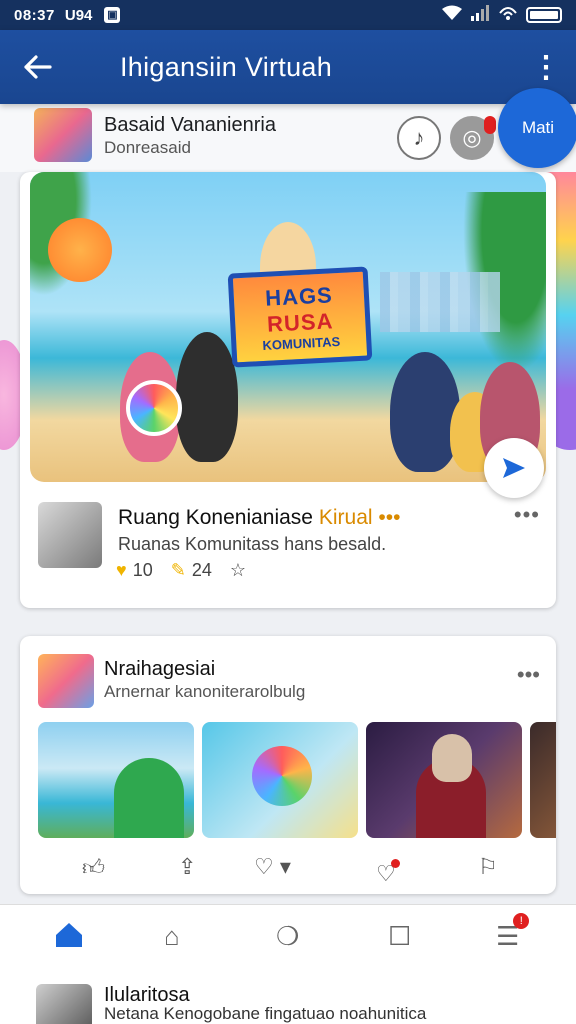 This screenshot has height=1024, width=576. Describe the element at coordinates (215, 517) in the screenshot. I see `post-title-main: Ruang Konenianiase` at that location.